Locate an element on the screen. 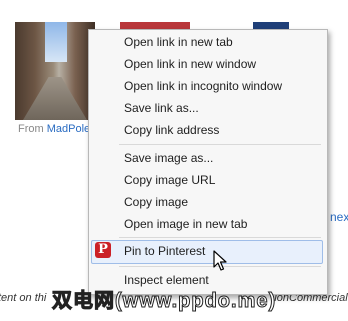 The width and height of the screenshot is (348, 321). alley-walkway is located at coordinates (55, 98).